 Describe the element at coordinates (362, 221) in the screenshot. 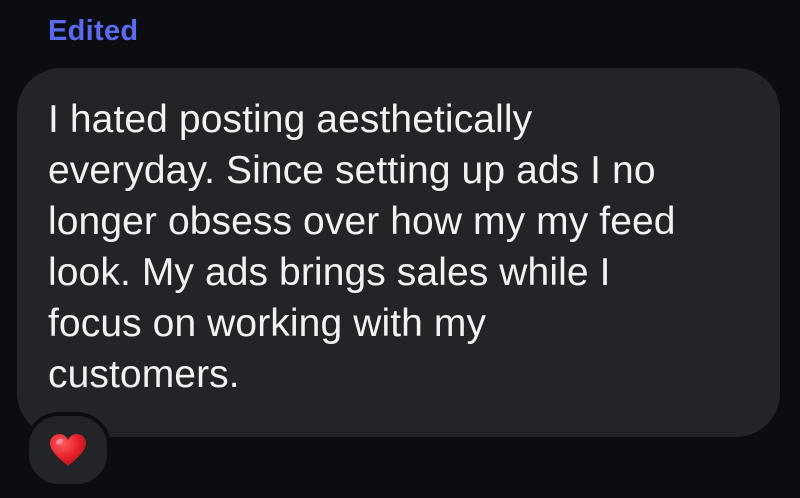

I see `message-line: longer obsess over how my my feed` at that location.